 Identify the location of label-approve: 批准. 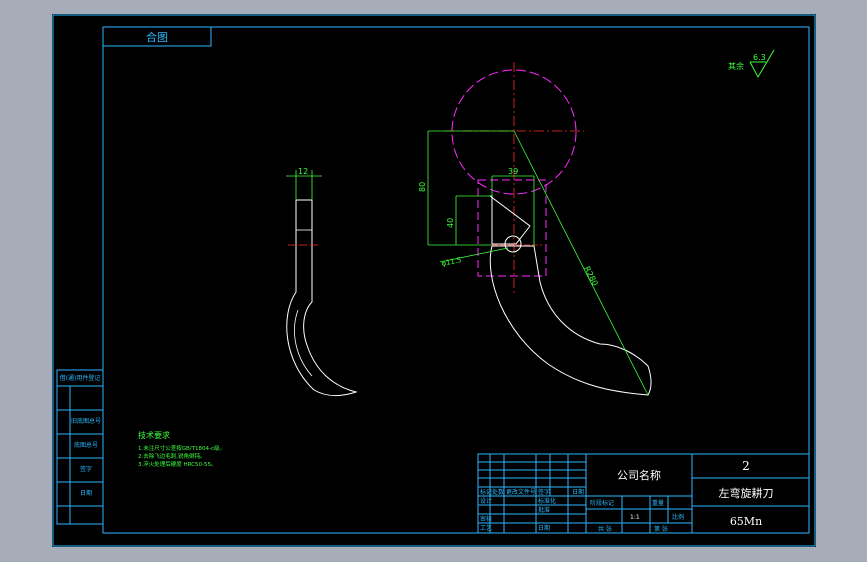
(544, 510).